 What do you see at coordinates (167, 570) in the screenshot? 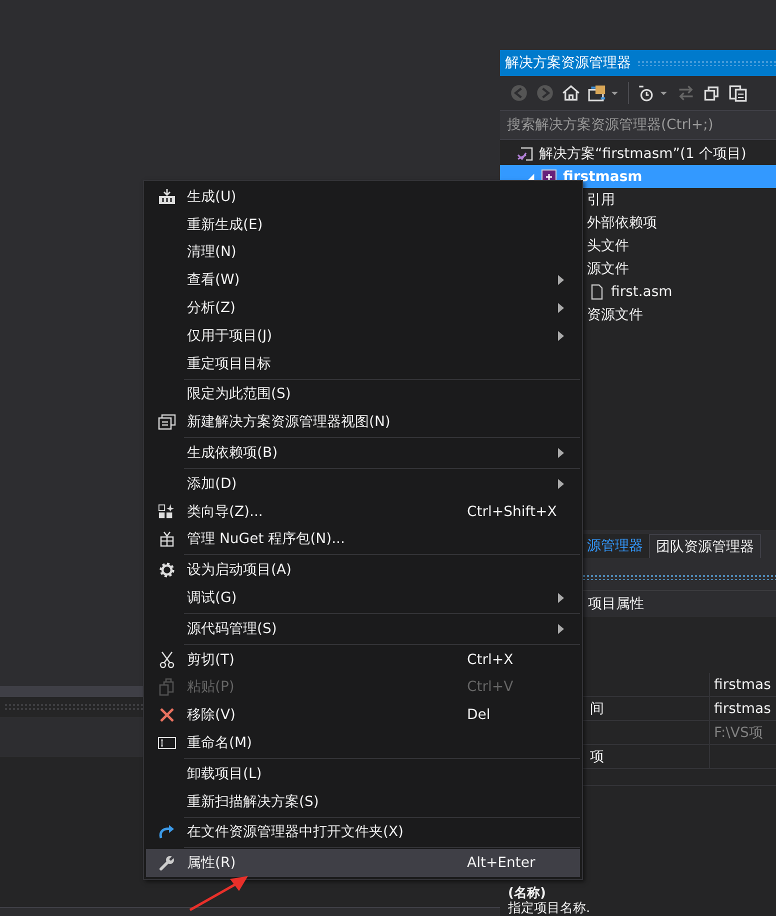
I see `settings-icon` at bounding box center [167, 570].